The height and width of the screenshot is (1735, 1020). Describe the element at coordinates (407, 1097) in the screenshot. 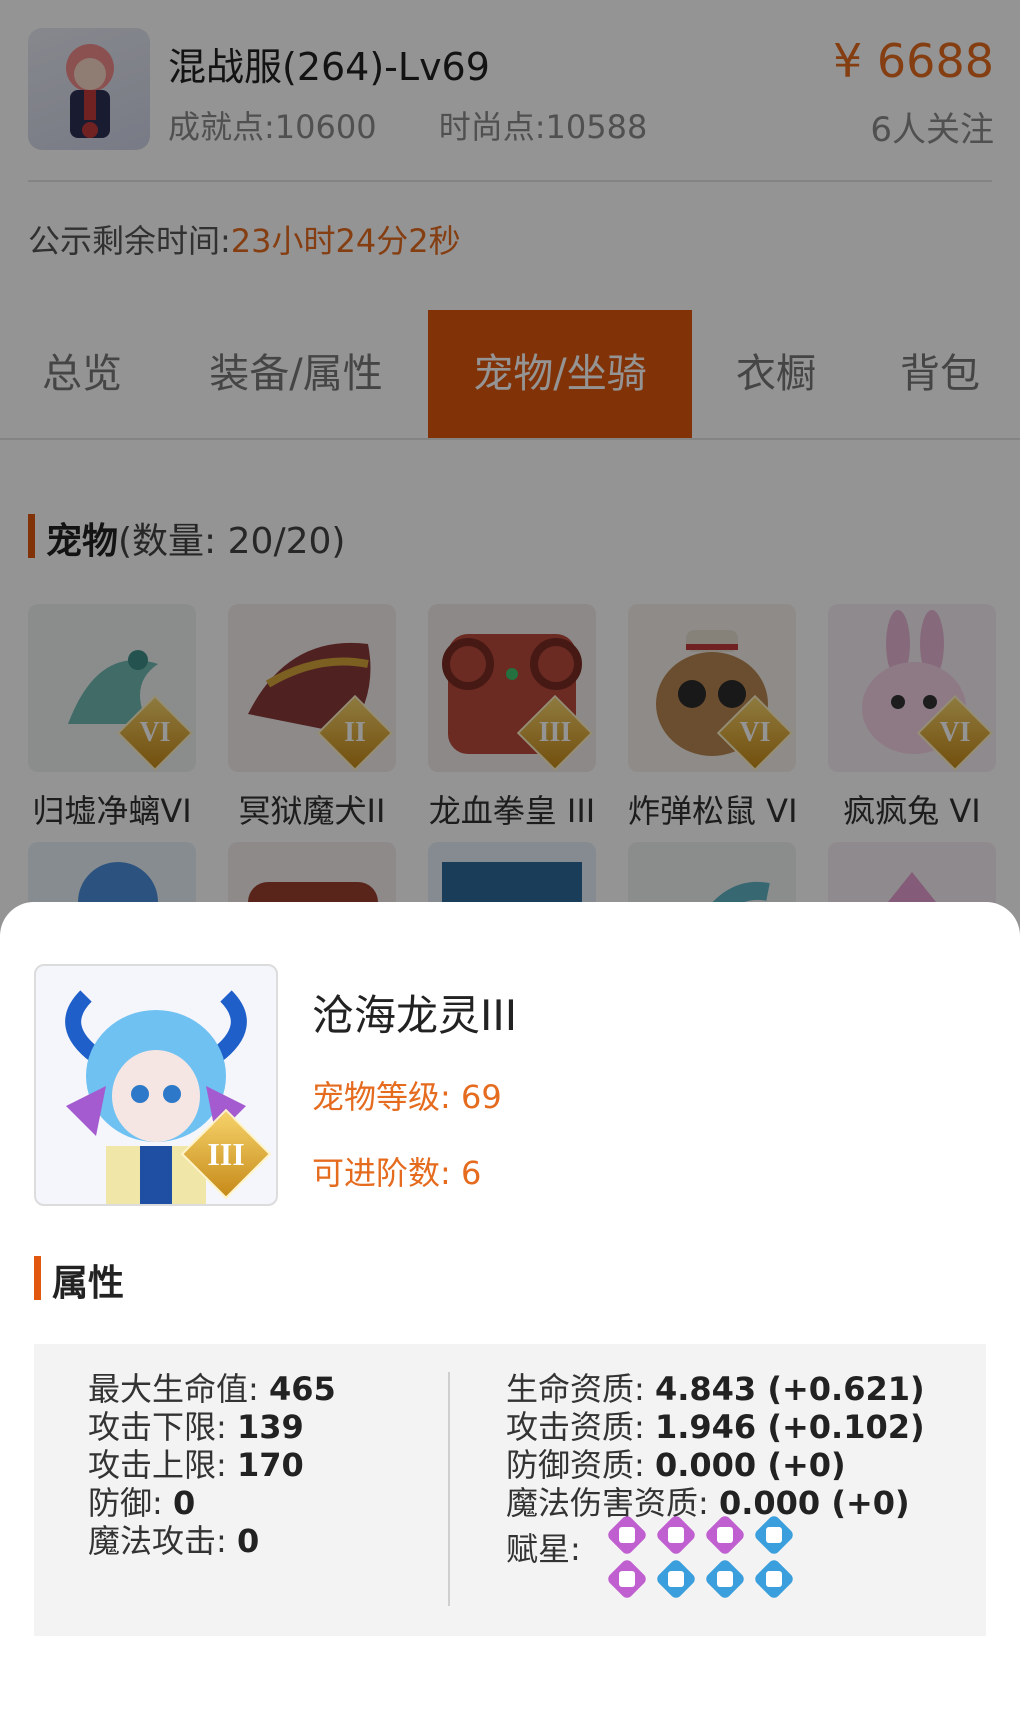

I see `pet-level: 宠物等级: 69` at that location.